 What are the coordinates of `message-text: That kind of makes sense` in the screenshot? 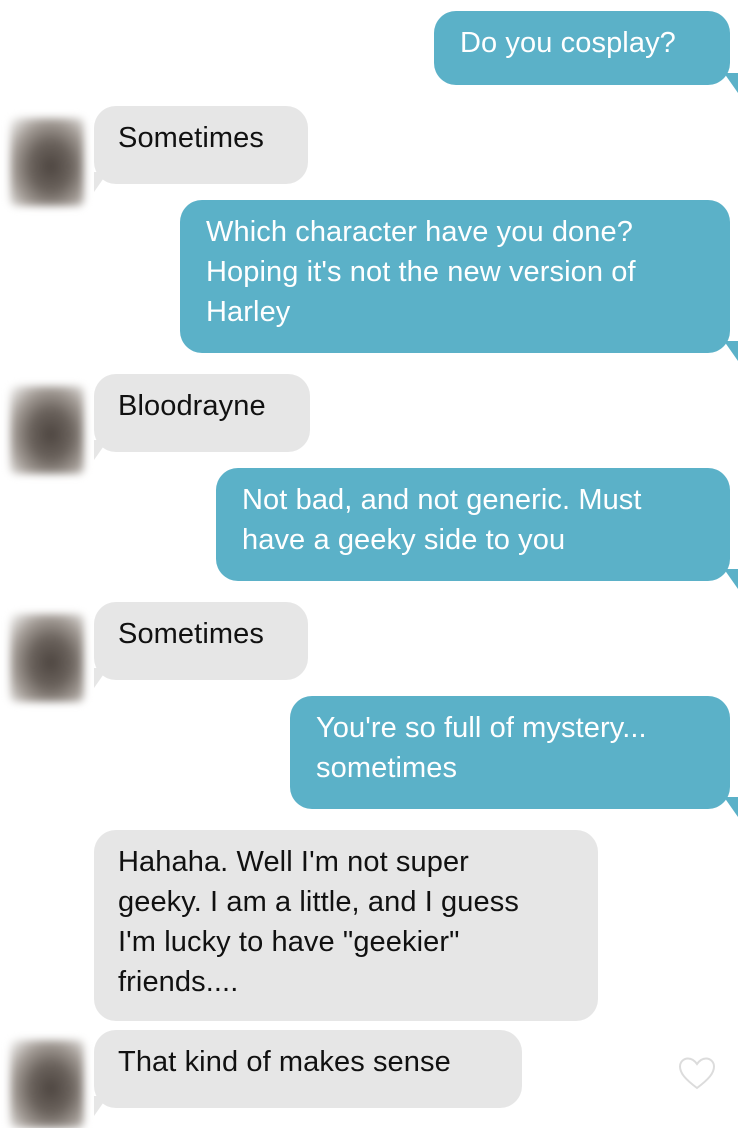 It's located at (284, 1062).